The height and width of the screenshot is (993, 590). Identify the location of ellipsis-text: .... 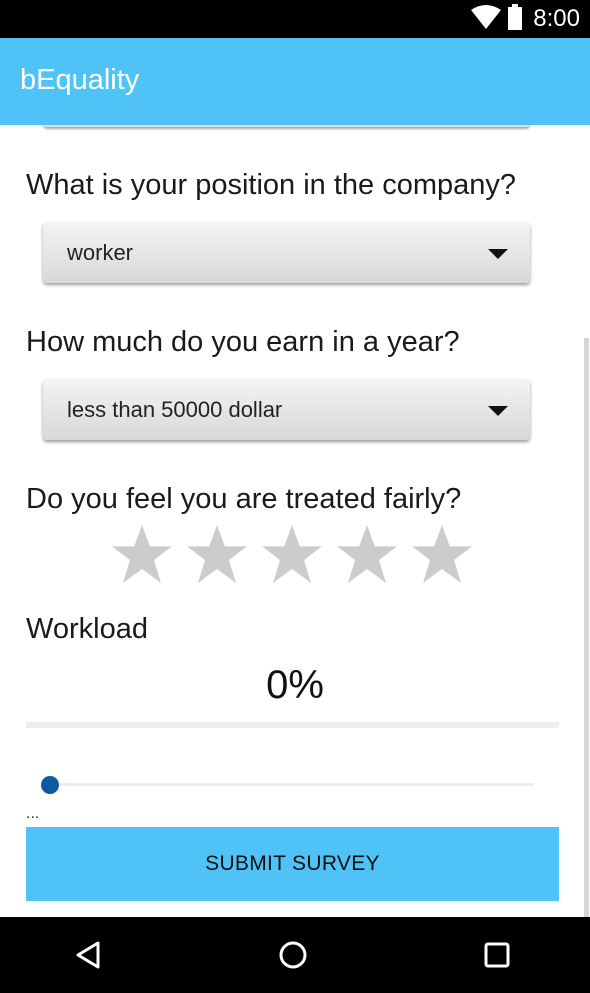
(33, 813).